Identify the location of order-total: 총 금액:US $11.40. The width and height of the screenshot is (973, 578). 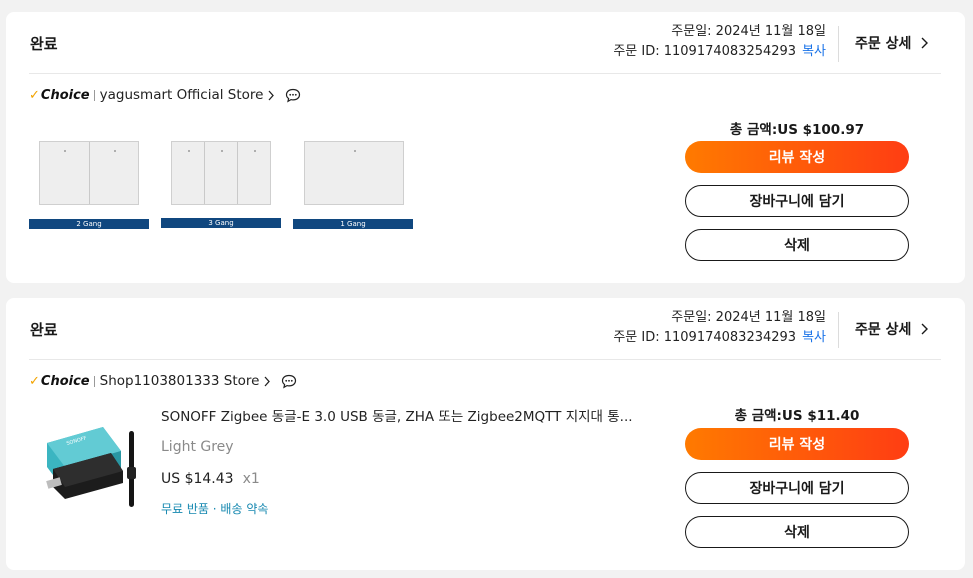
(797, 416).